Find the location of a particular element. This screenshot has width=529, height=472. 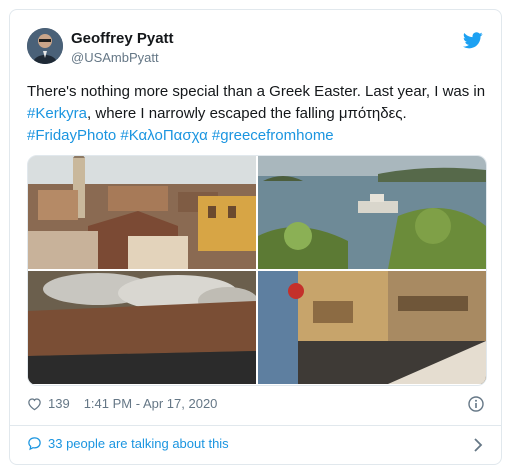

hashtag-link: #ΚαλοΠασχα is located at coordinates (163, 135).